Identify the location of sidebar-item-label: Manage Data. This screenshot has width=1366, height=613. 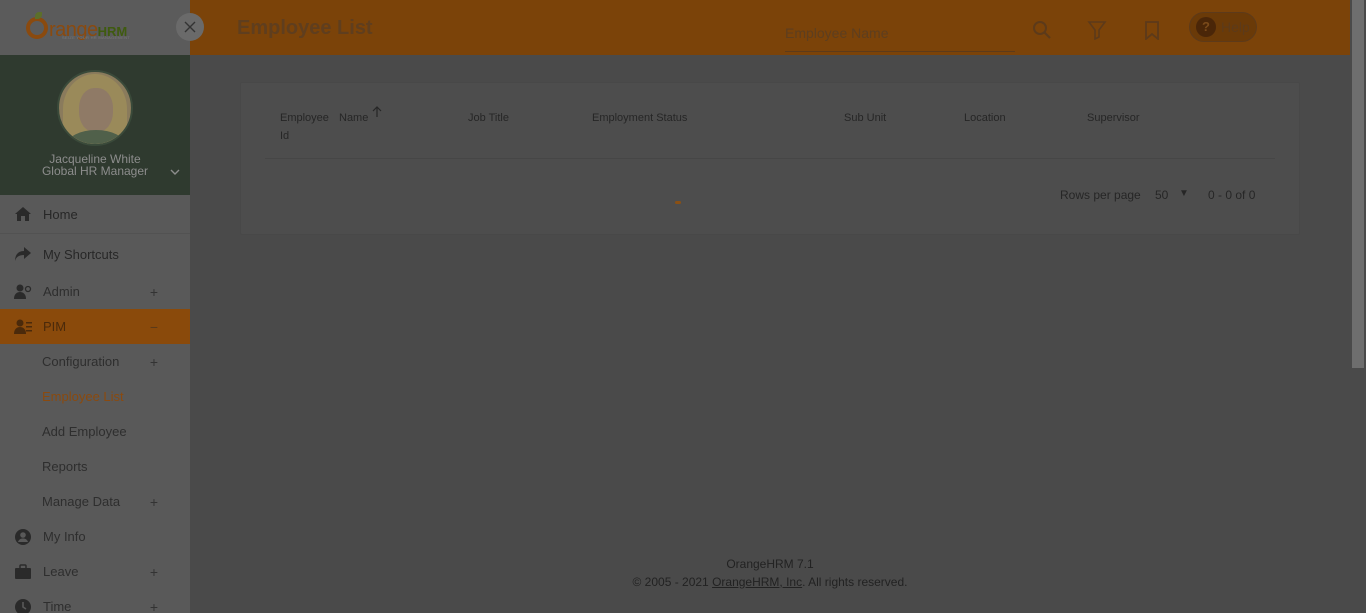
(81, 501).